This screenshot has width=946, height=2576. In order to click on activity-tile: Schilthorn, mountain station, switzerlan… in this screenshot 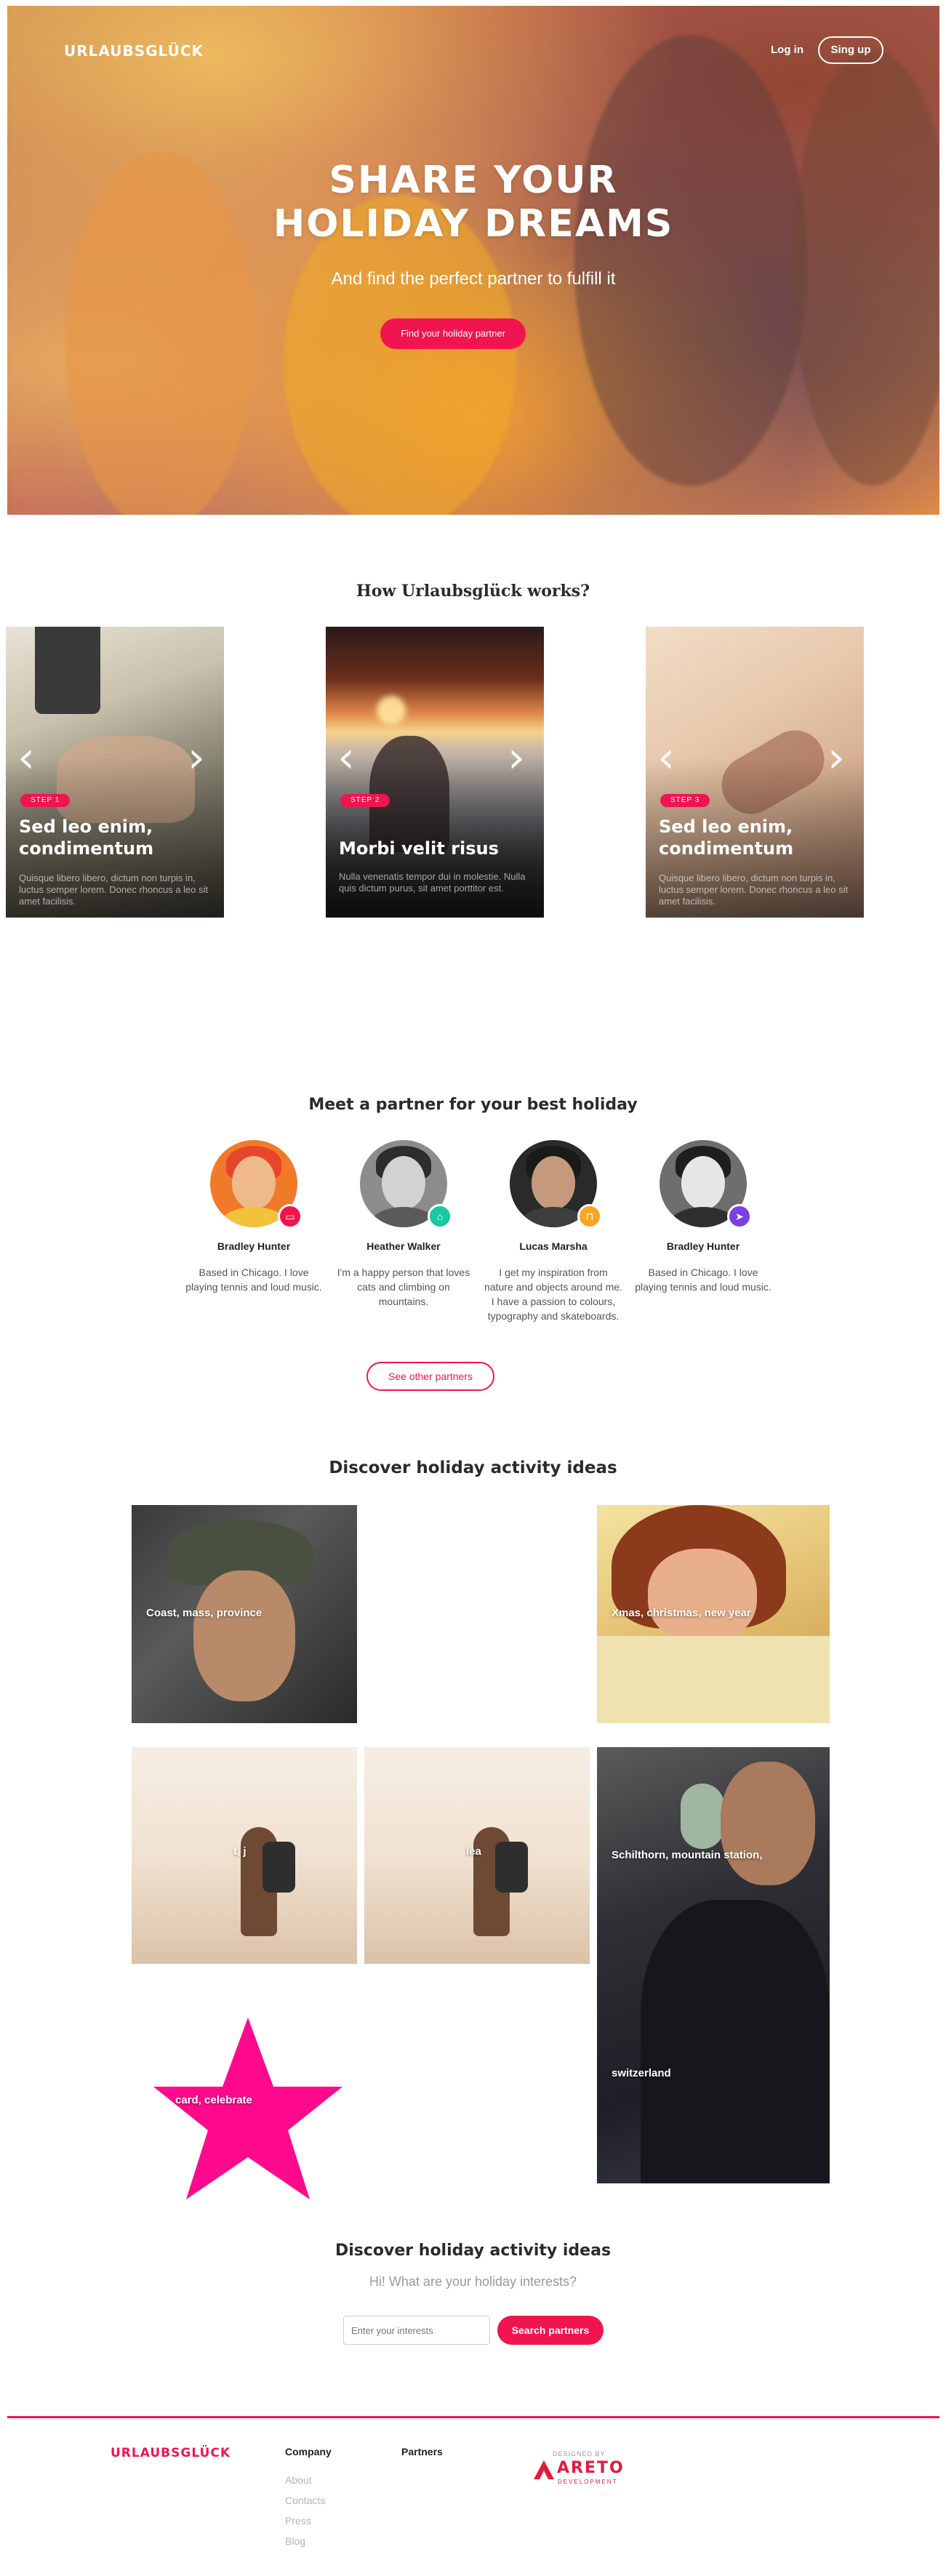, I will do `click(713, 1965)`.